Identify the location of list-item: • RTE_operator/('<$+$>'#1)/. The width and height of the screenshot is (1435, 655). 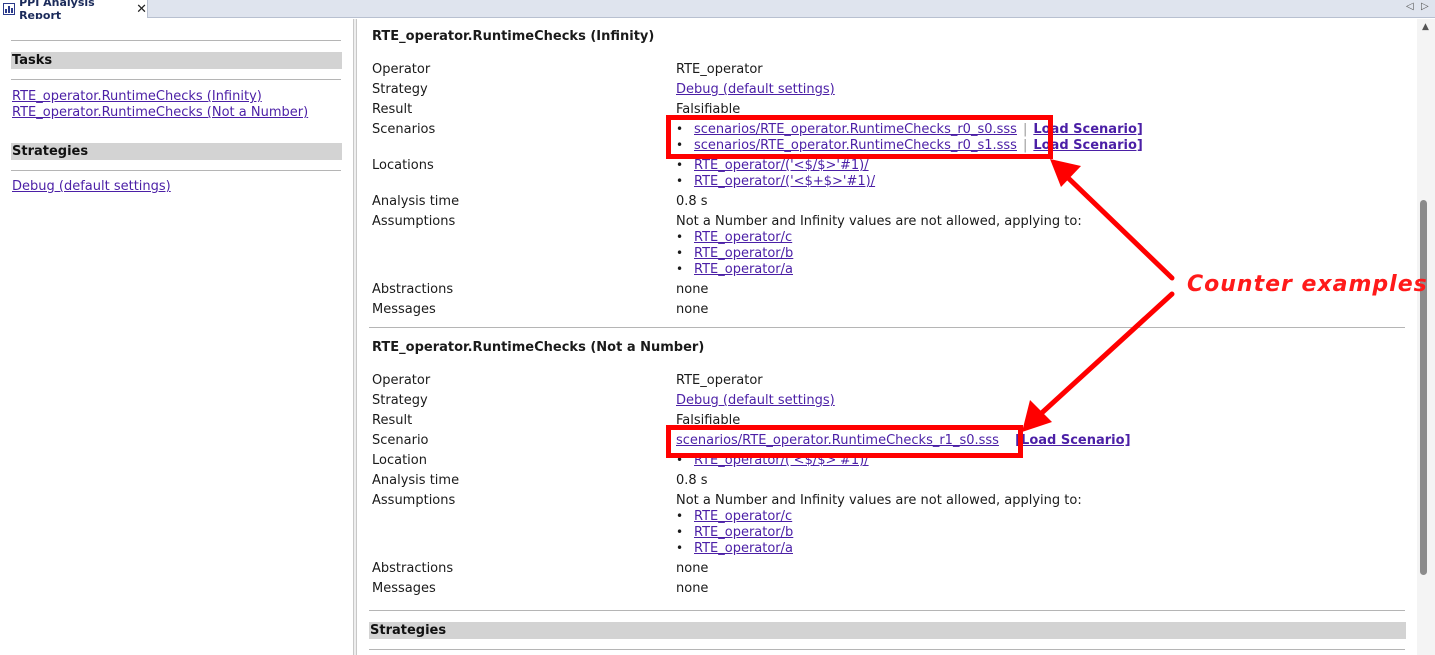
(775, 181).